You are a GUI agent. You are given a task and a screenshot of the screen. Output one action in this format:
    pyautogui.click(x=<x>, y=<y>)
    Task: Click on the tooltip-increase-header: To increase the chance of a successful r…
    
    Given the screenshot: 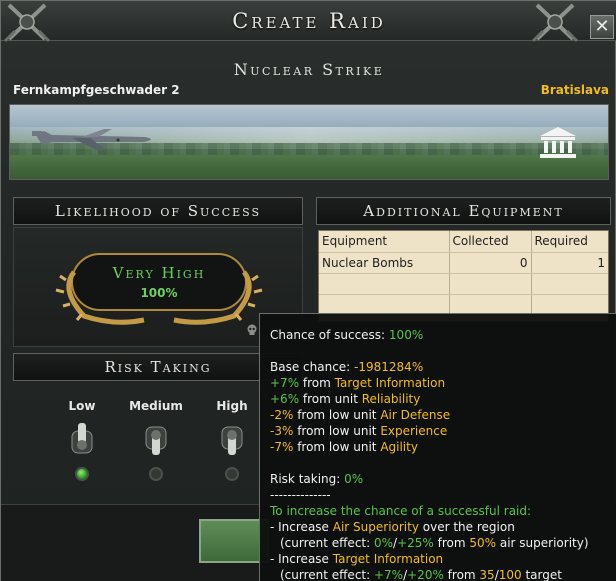 What is the action you would take?
    pyautogui.click(x=401, y=511)
    